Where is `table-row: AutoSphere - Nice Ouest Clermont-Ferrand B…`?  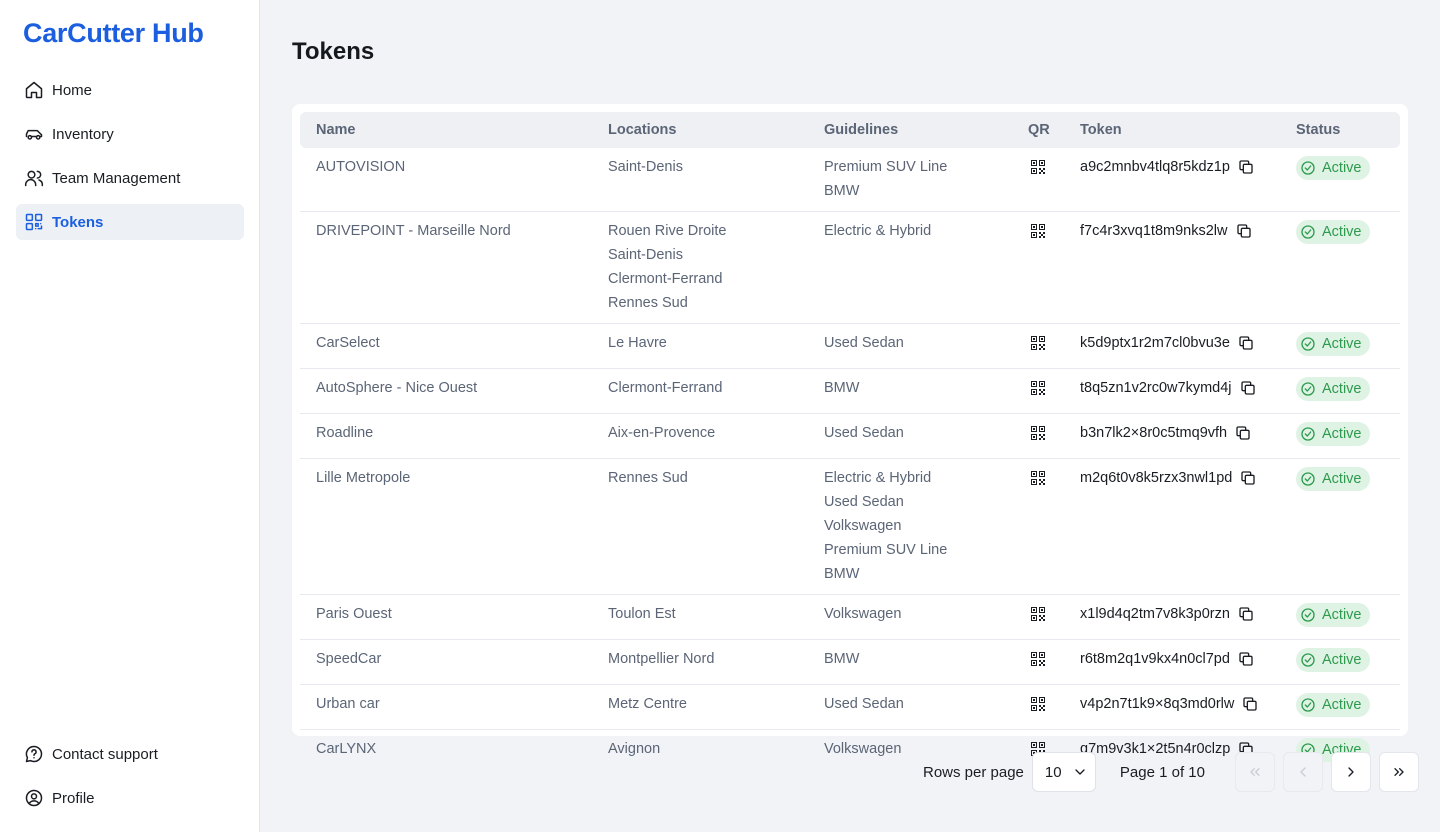 table-row: AutoSphere - Nice Ouest Clermont-Ferrand B… is located at coordinates (850, 391).